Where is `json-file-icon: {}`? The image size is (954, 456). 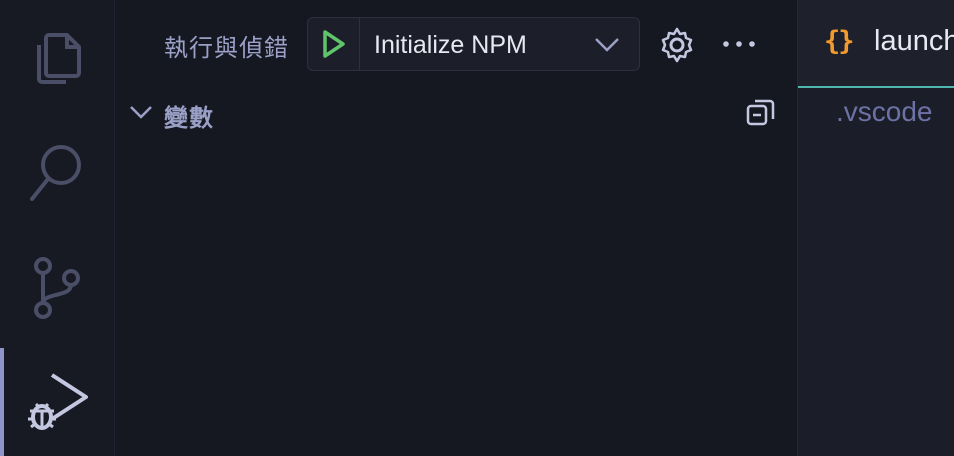
json-file-icon: {} is located at coordinates (839, 41).